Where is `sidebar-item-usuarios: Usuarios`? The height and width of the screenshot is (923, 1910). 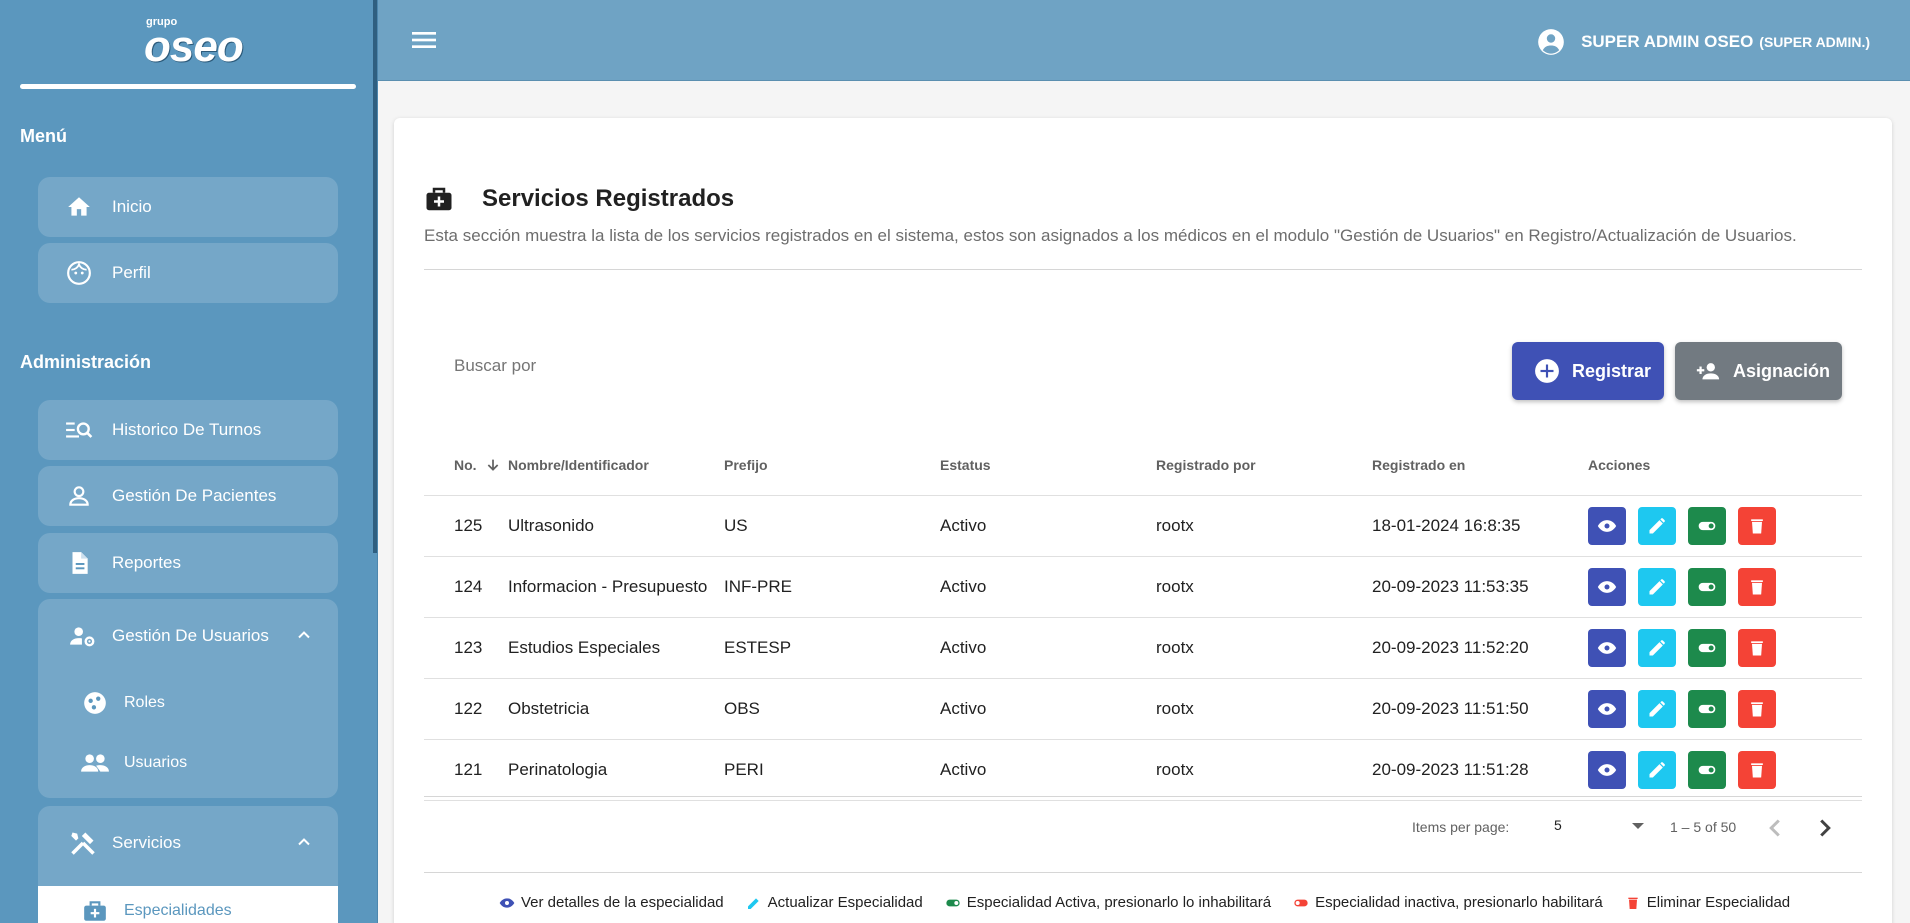
sidebar-item-usuarios: Usuarios is located at coordinates (188, 763).